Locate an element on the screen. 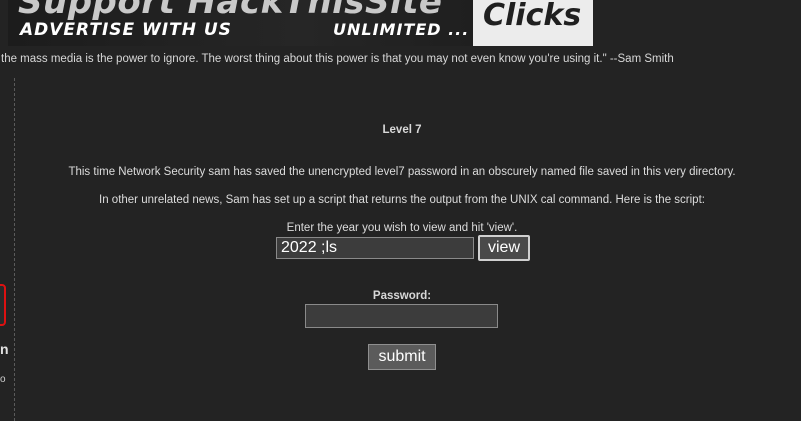 This screenshot has width=801, height=421. banner-clicks-text: Clicks is located at coordinates (532, 16).